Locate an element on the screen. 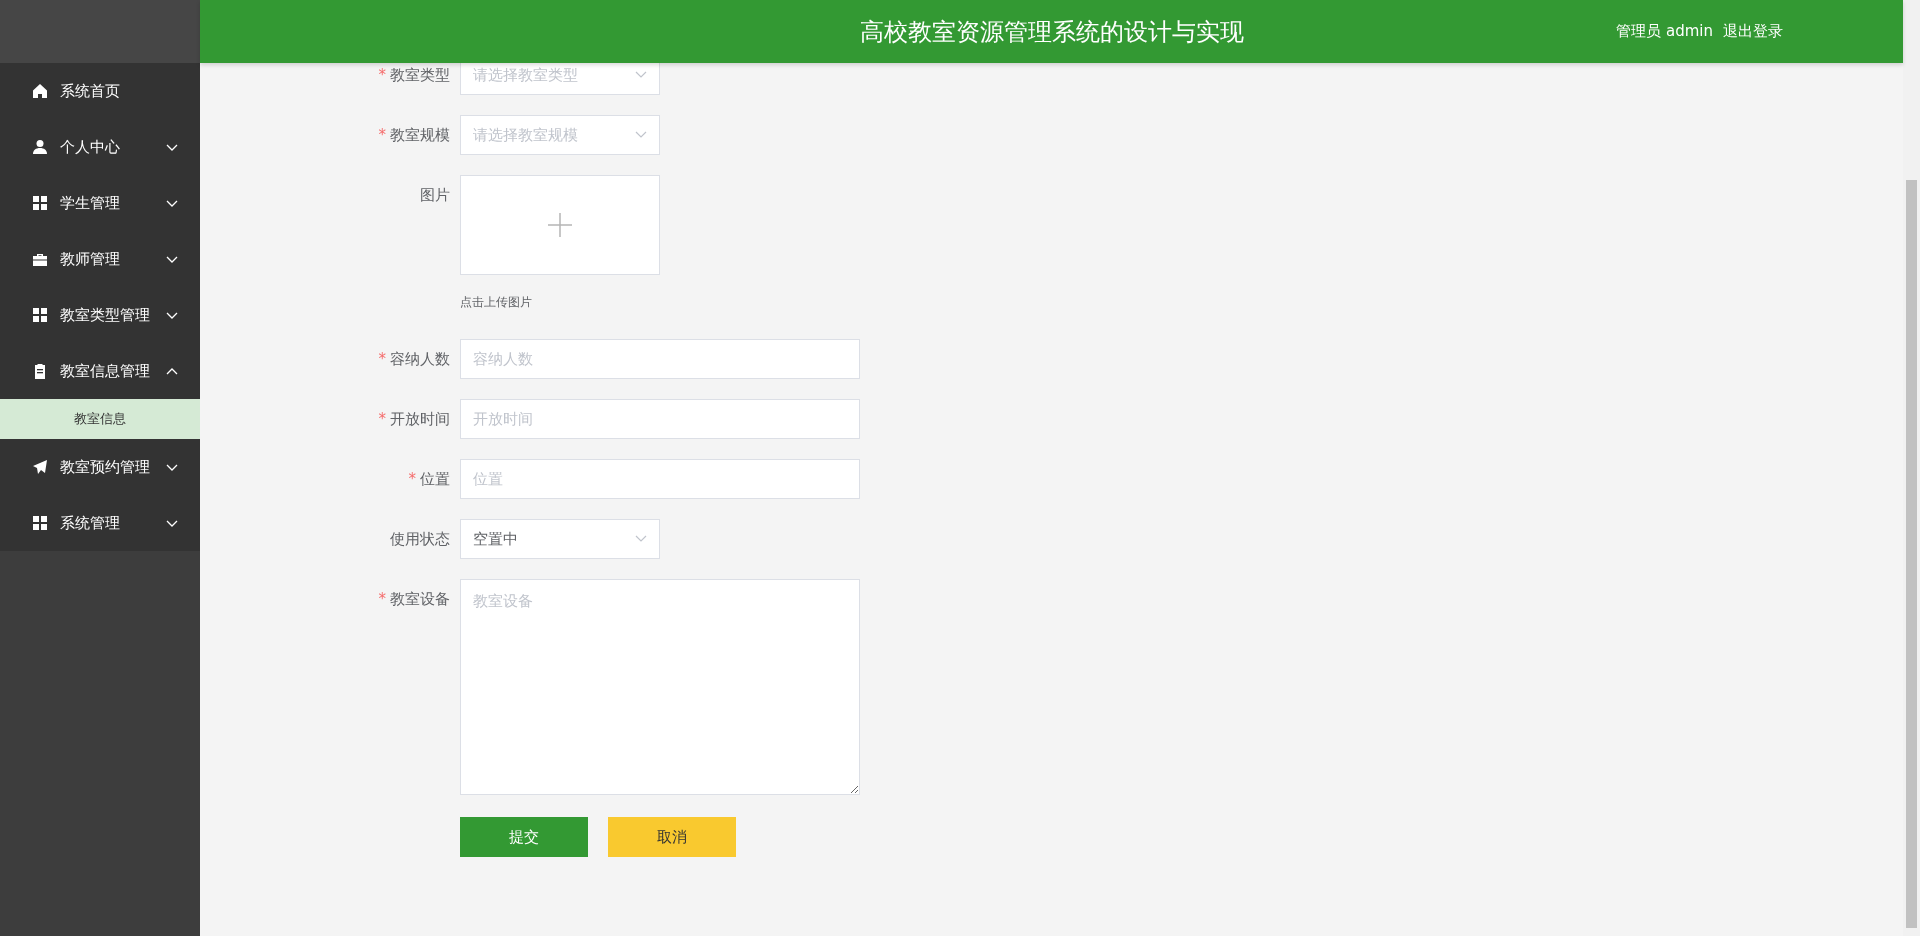  upload-box is located at coordinates (560, 225).